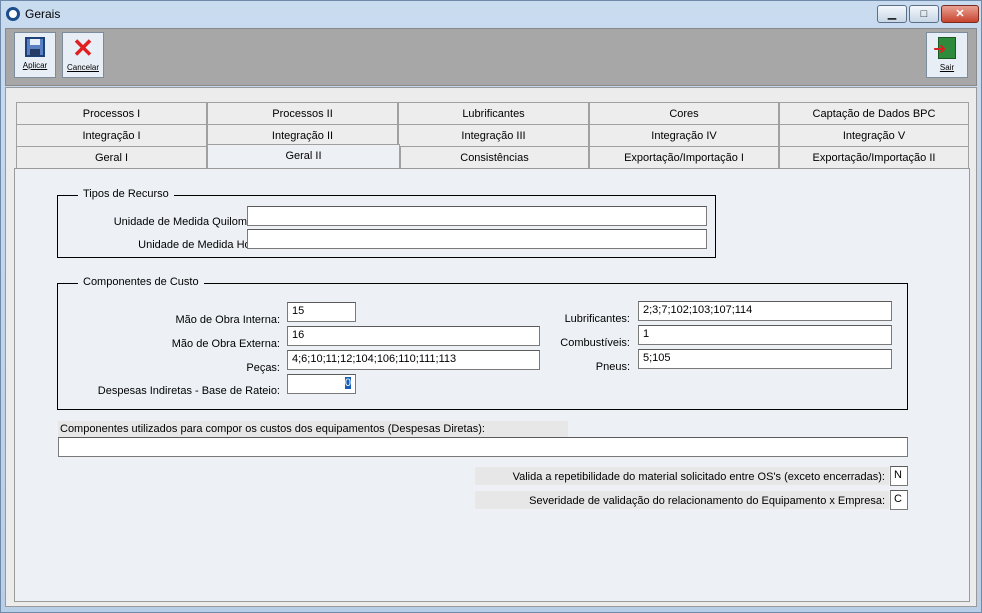 The width and height of the screenshot is (982, 613). Describe the element at coordinates (684, 135) in the screenshot. I see `tab-integracao-4: Integração IV` at that location.